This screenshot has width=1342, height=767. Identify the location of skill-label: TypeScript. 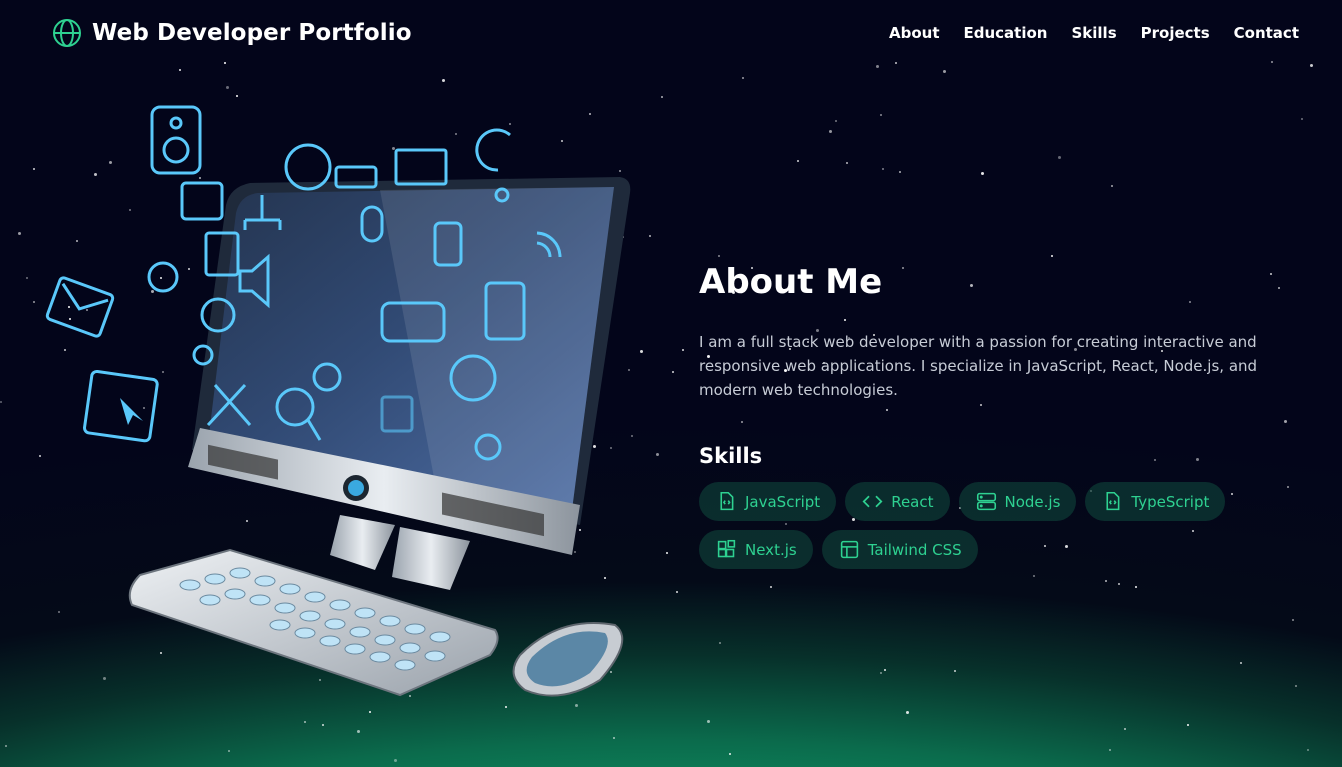
(1170, 501).